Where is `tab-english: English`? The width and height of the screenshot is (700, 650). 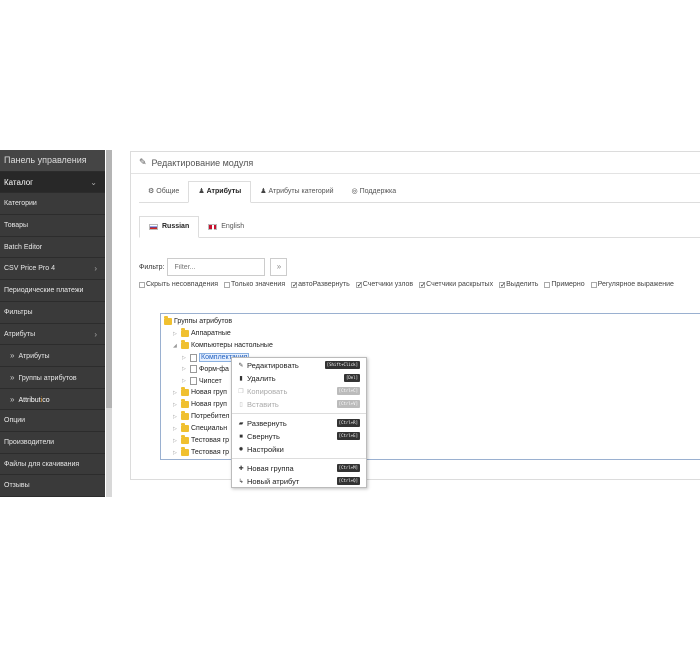
tab-english: English is located at coordinates (226, 227).